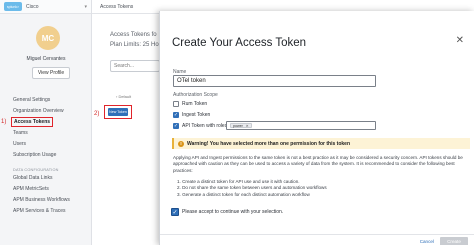 This screenshot has width=474, height=245. I want to click on sidebar-item-organization-overview: Organization Overview, so click(46, 110).